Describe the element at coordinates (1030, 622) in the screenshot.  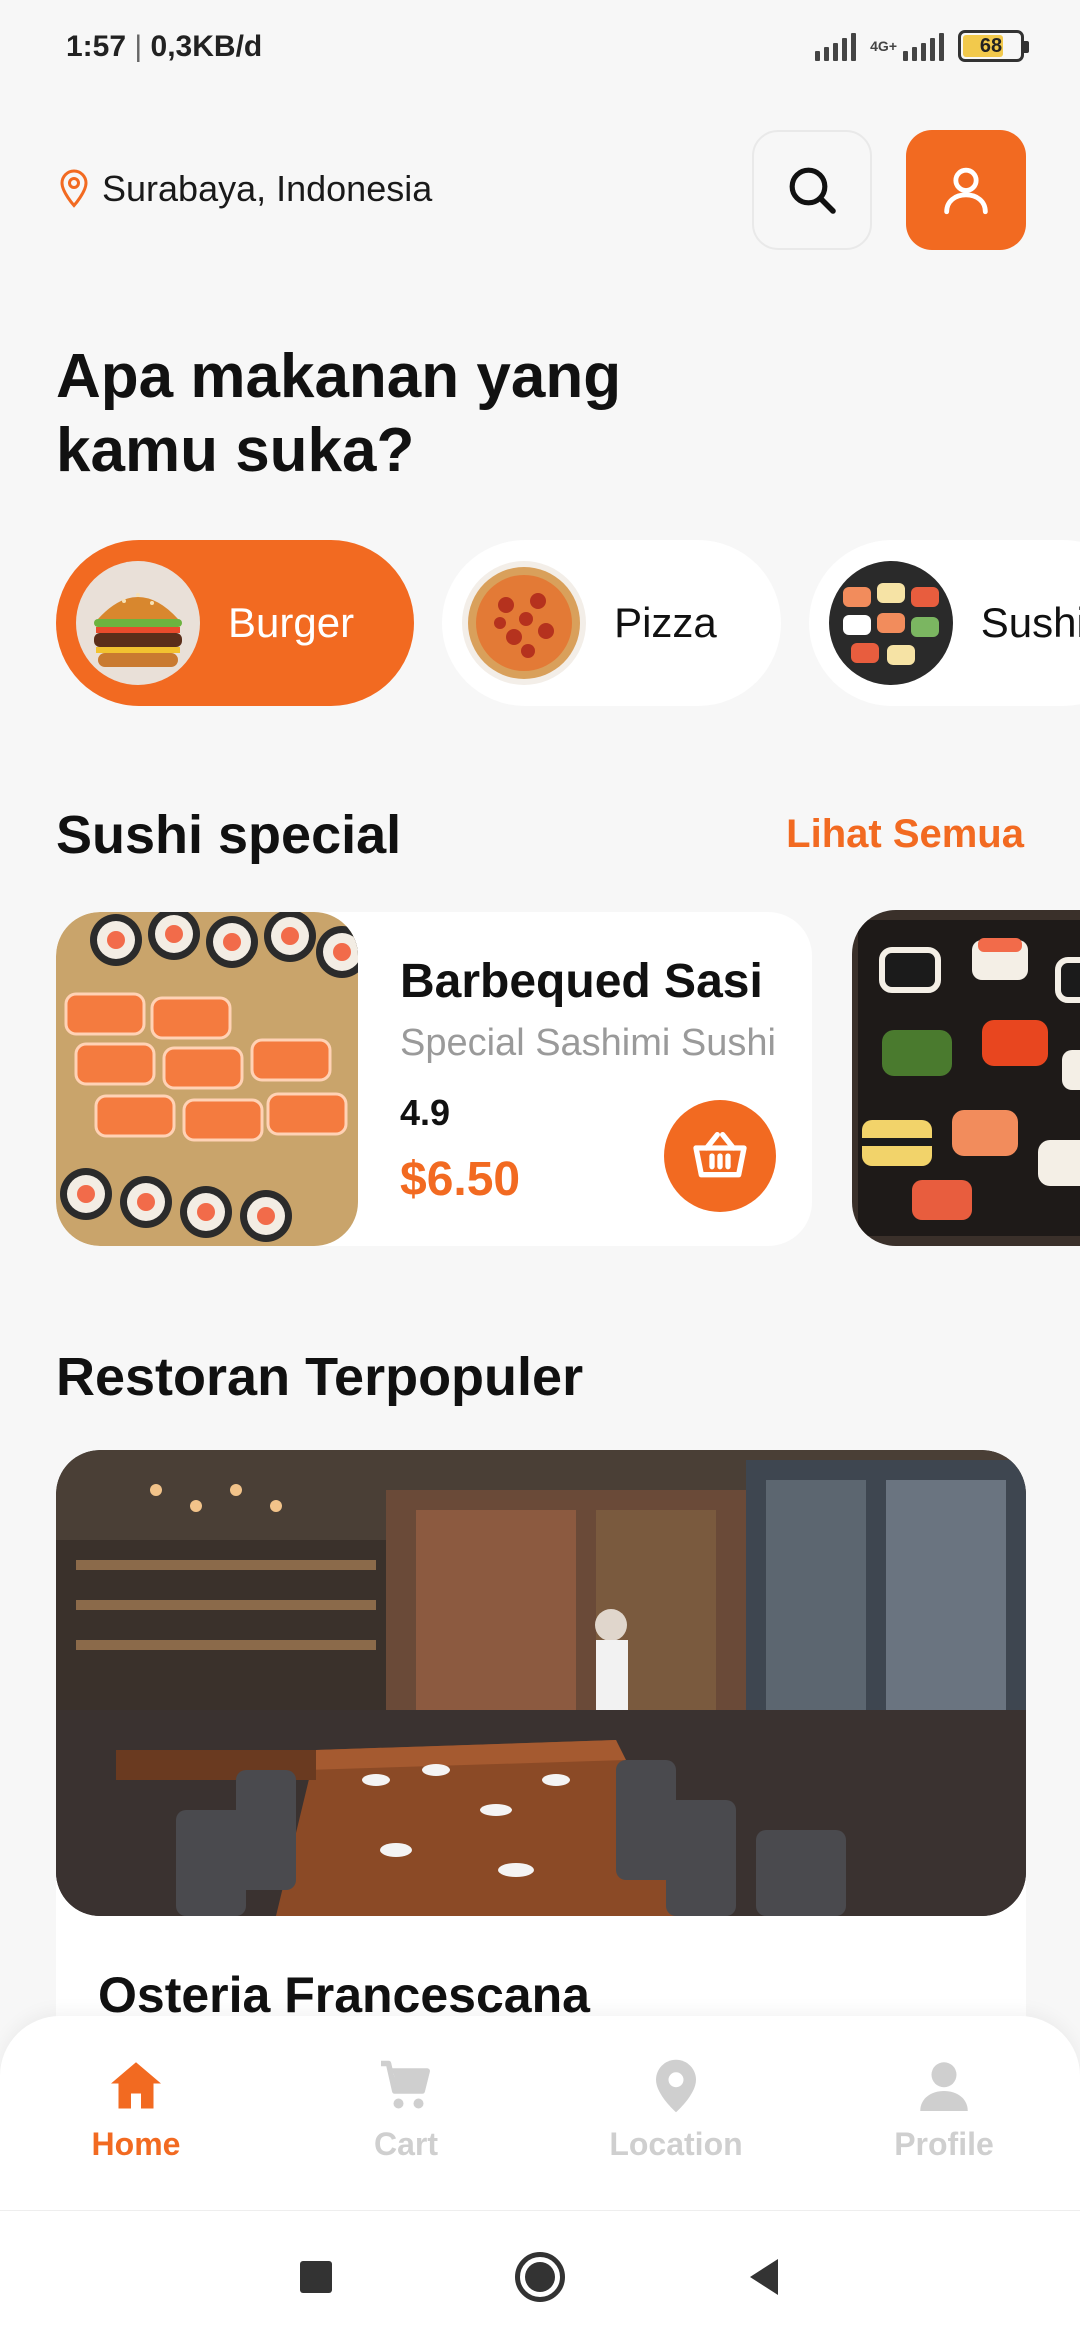
I see `category-label: Sushi` at that location.